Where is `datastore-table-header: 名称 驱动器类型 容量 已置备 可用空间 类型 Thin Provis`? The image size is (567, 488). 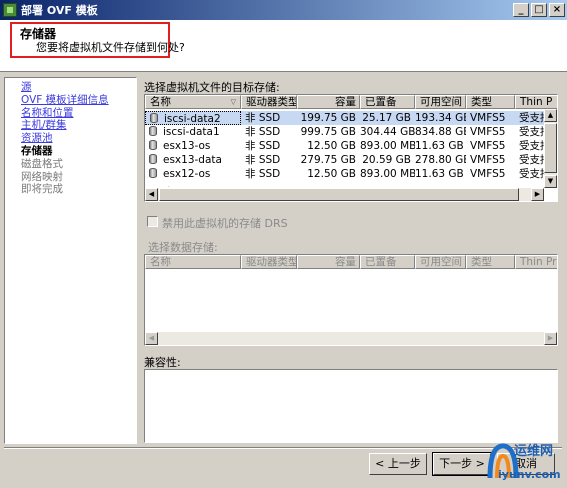
datastore-table-header: 名称 驱动器类型 容量 已置备 可用空间 类型 Thin Provis is located at coordinates (351, 262).